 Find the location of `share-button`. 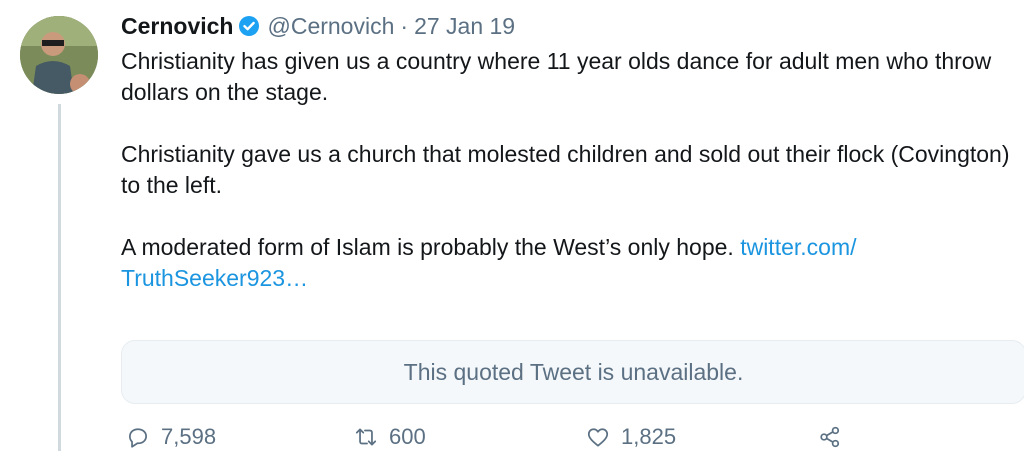

share-button is located at coordinates (835, 437).